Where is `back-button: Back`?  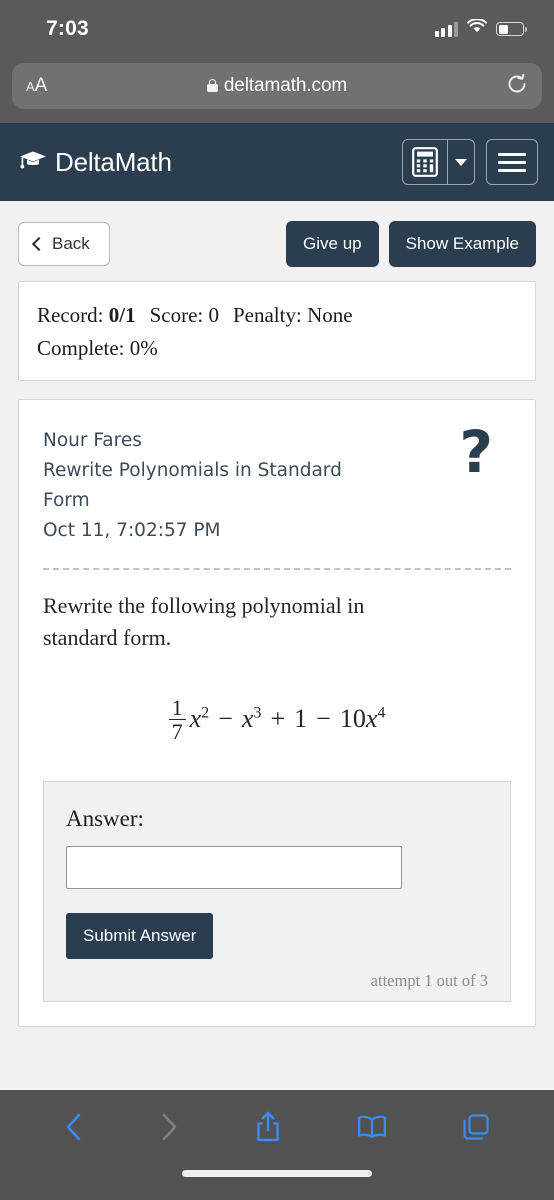
back-button: Back is located at coordinates (64, 244).